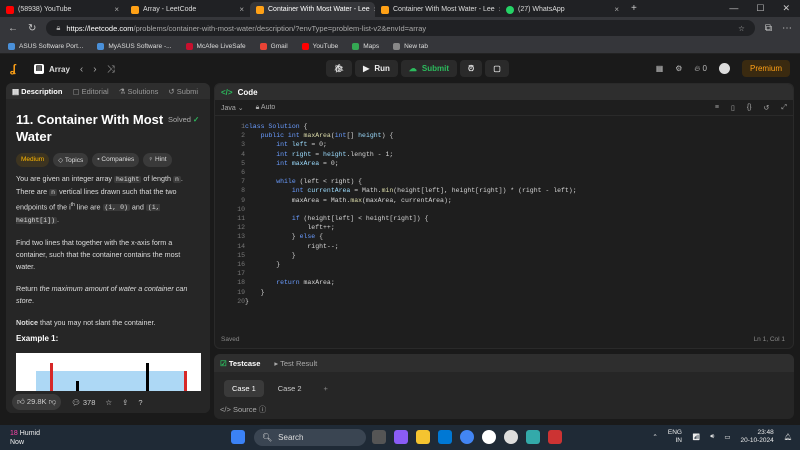 This screenshot has height=450, width=800. I want to click on bookmark-item: McAfee LiveSafe, so click(215, 46).